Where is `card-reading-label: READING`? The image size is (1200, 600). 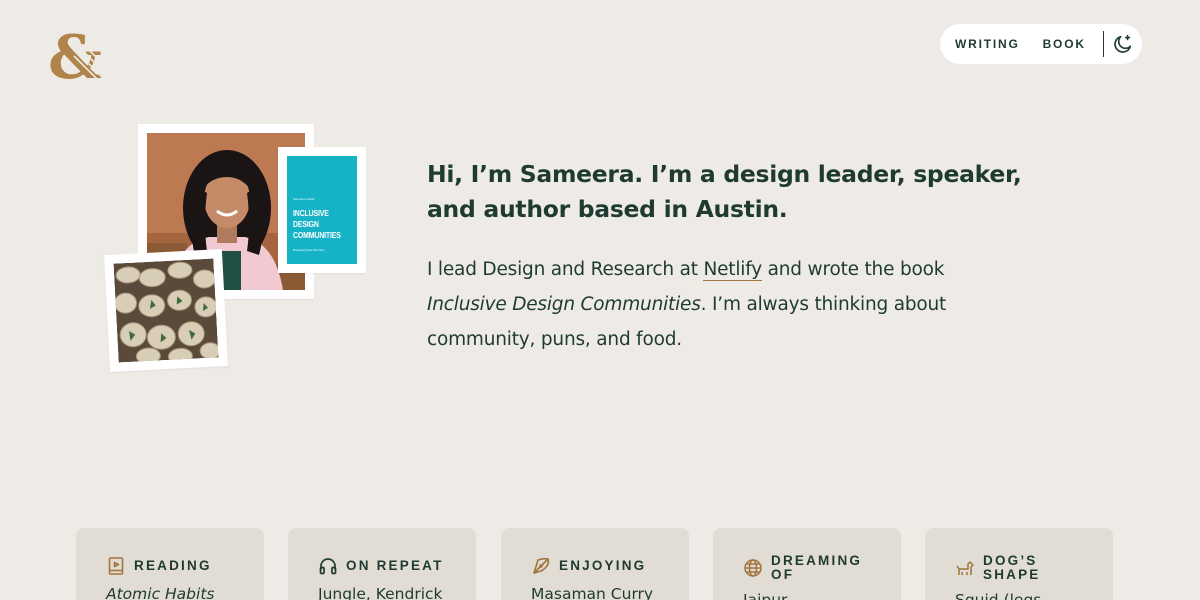 card-reading-label: READING is located at coordinates (173, 565).